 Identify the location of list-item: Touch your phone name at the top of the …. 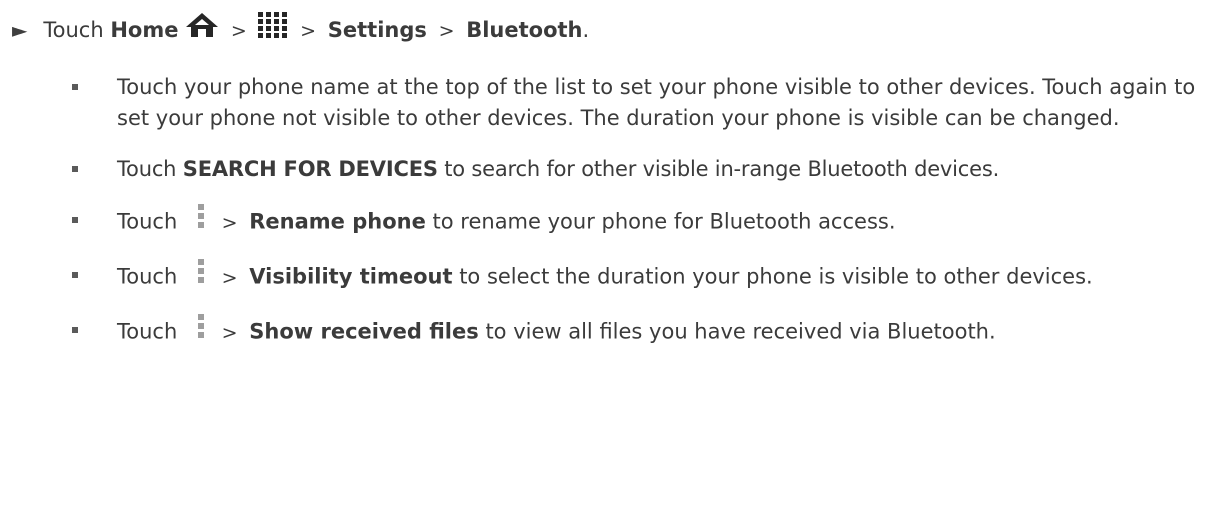
(639, 103).